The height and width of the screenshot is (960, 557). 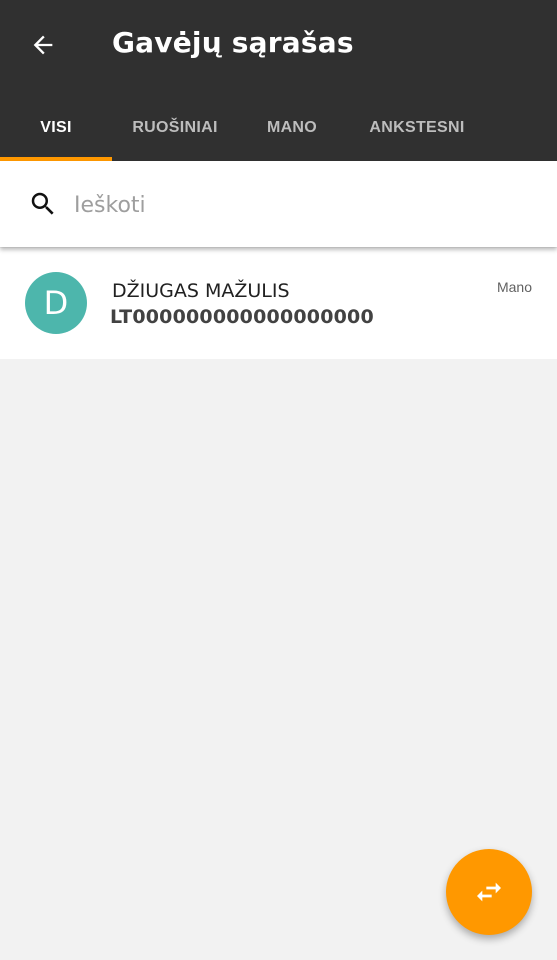 What do you see at coordinates (201, 291) in the screenshot?
I see `recipient-name: DŽIUGAS MAŽULIS` at bounding box center [201, 291].